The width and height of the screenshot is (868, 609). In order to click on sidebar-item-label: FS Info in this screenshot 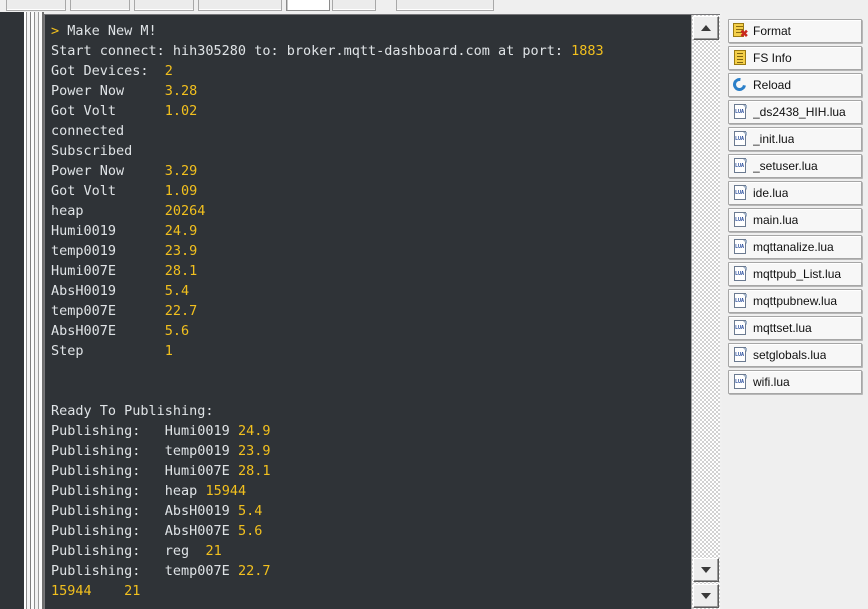, I will do `click(772, 58)`.